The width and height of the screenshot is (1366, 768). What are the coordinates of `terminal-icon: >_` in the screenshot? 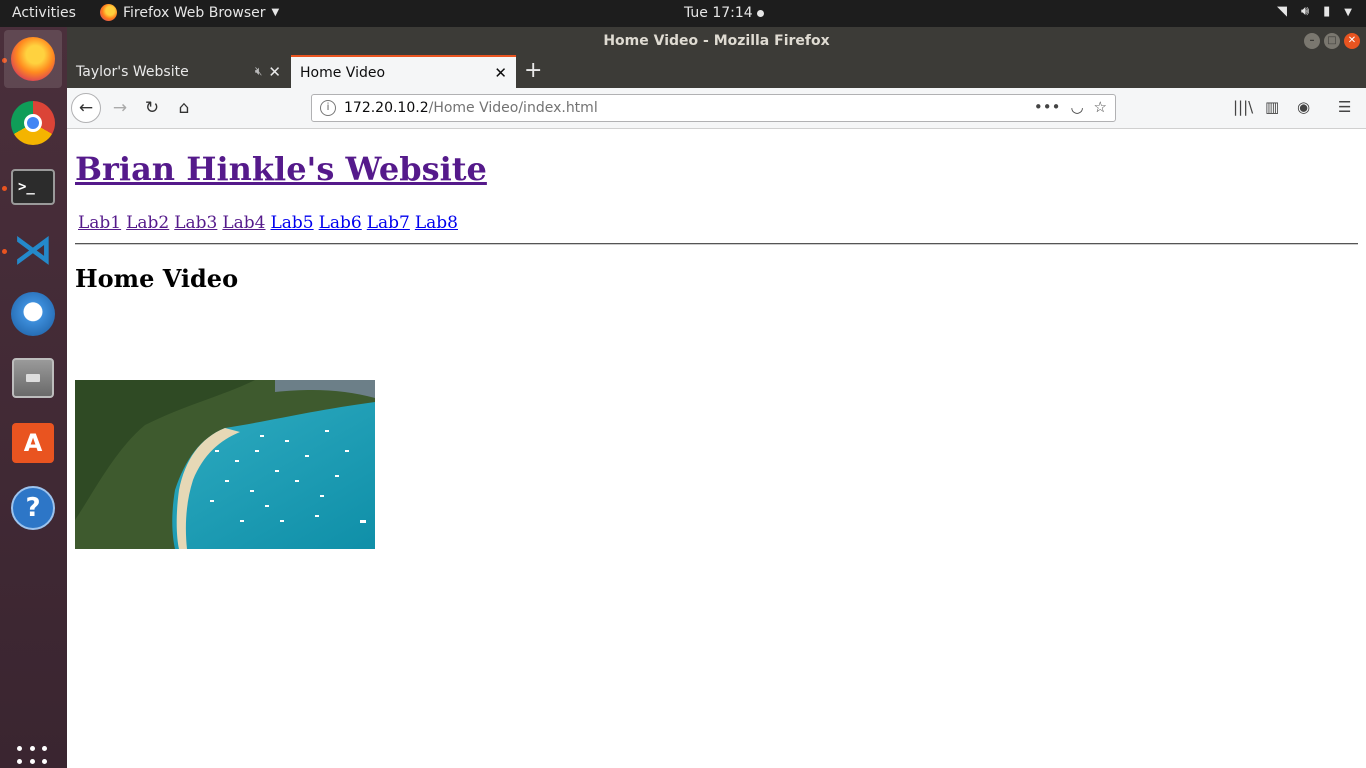 It's located at (33, 187).